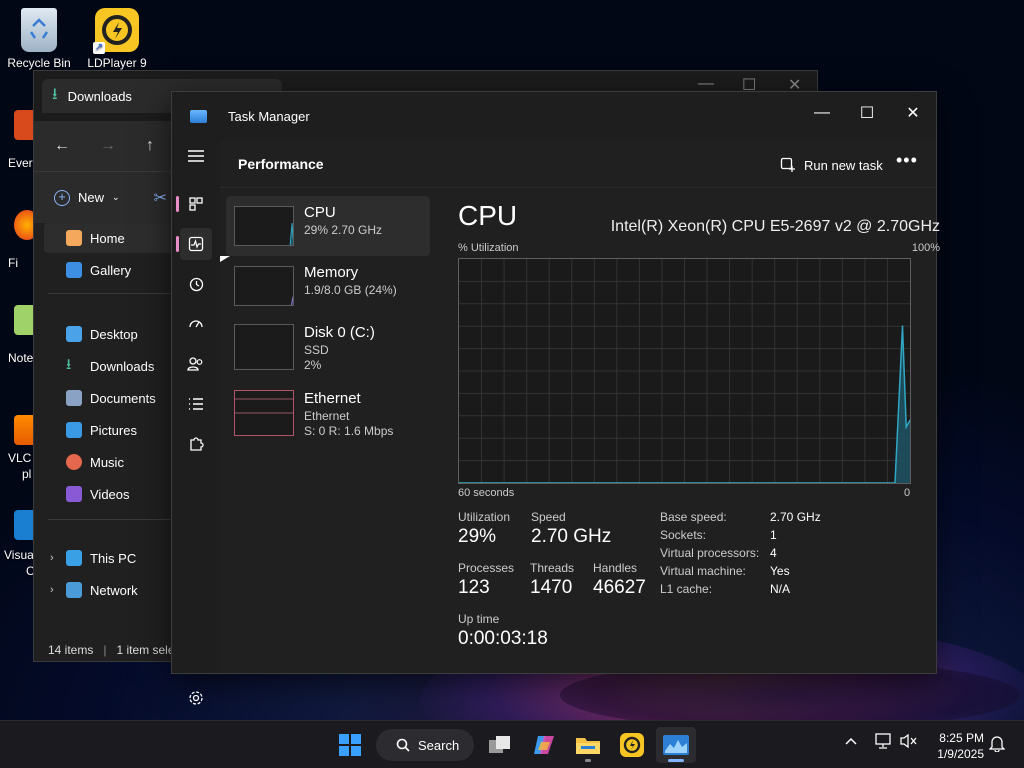  I want to click on desktop-icon-partial-3: Note, so click(20, 335).